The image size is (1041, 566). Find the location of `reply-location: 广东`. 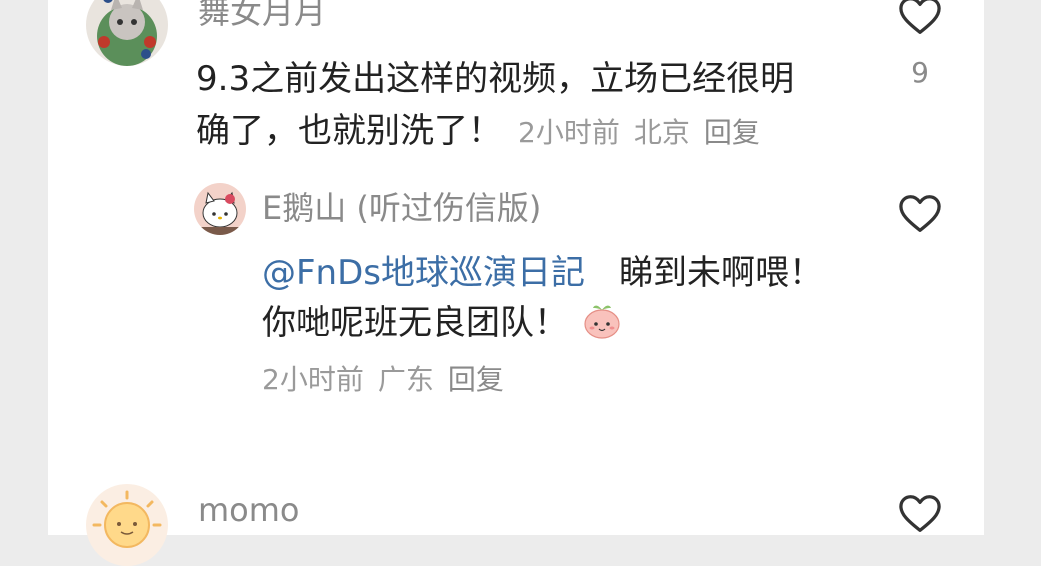

reply-location: 广东 is located at coordinates (405, 379).